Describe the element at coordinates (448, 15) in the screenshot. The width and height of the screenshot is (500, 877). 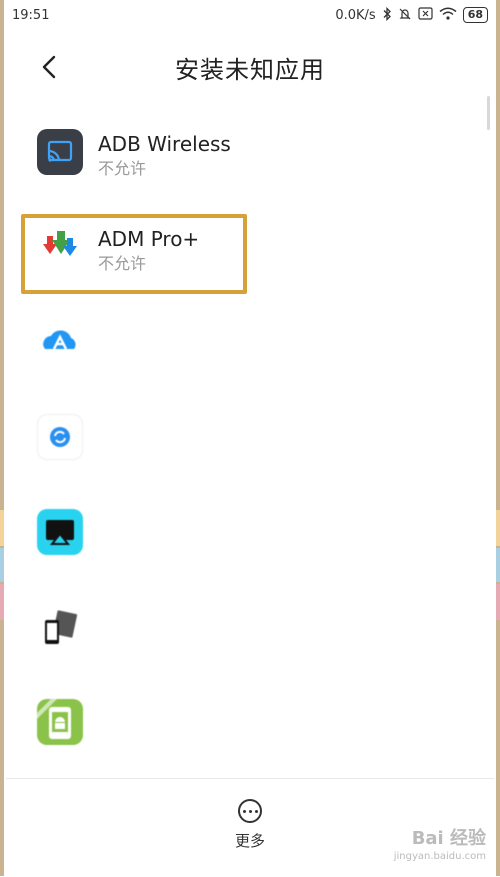
I see `wifi-icon` at that location.